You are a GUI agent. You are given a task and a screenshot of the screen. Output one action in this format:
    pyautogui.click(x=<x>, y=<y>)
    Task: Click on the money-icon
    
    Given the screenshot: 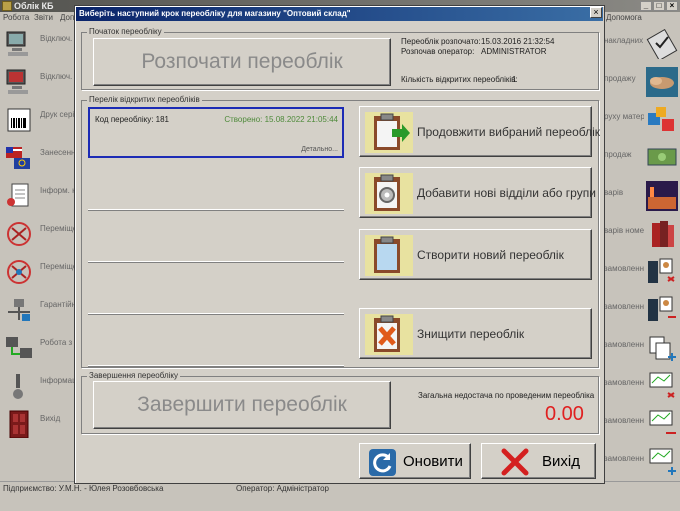 What is the action you would take?
    pyautogui.click(x=662, y=157)
    